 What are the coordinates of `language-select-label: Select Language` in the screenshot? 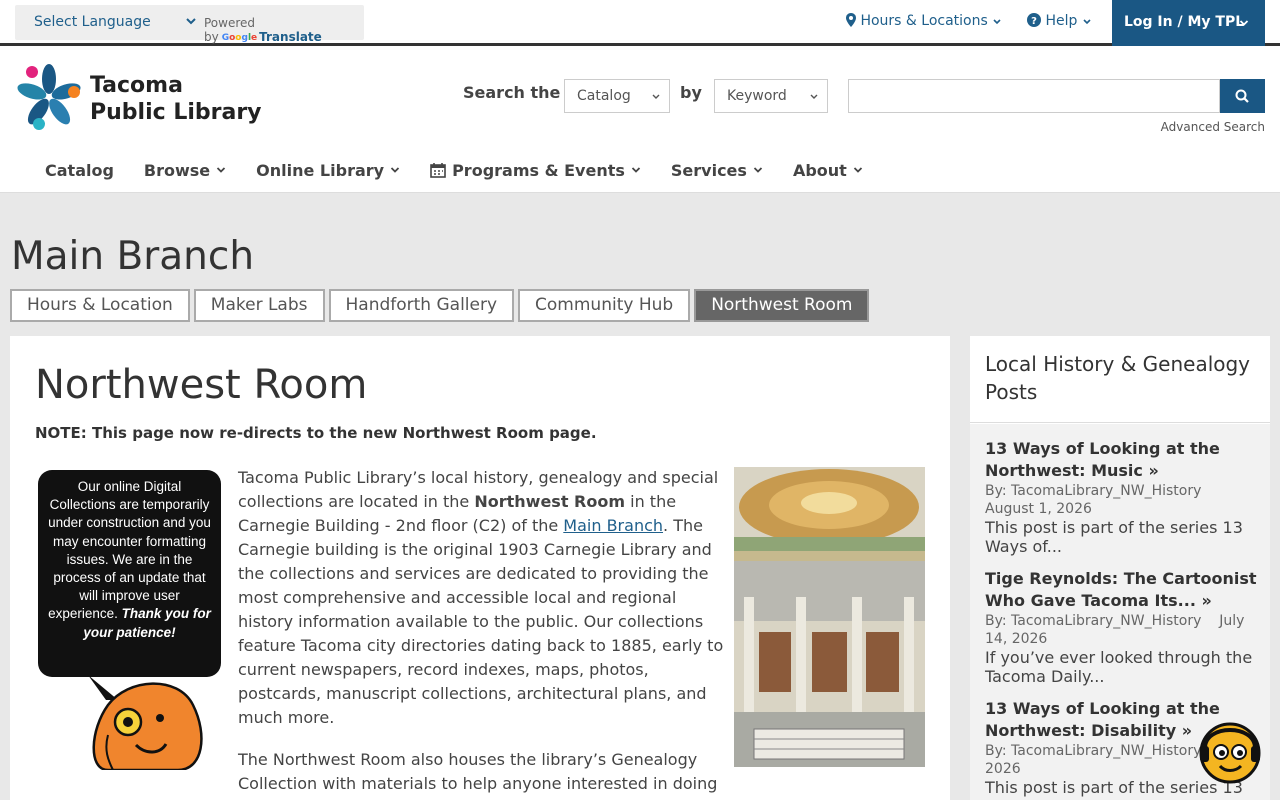 It's located at (92, 22).